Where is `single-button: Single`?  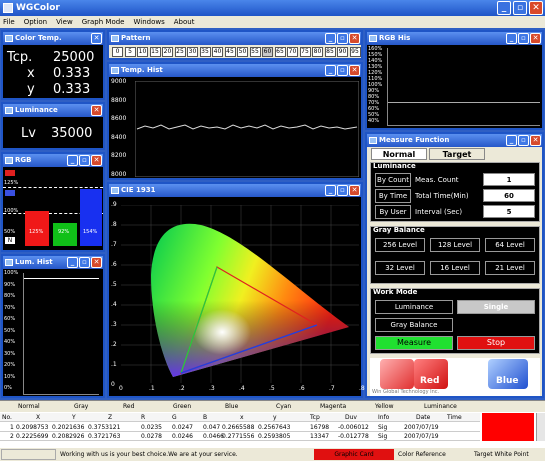
single-button: Single is located at coordinates (496, 307).